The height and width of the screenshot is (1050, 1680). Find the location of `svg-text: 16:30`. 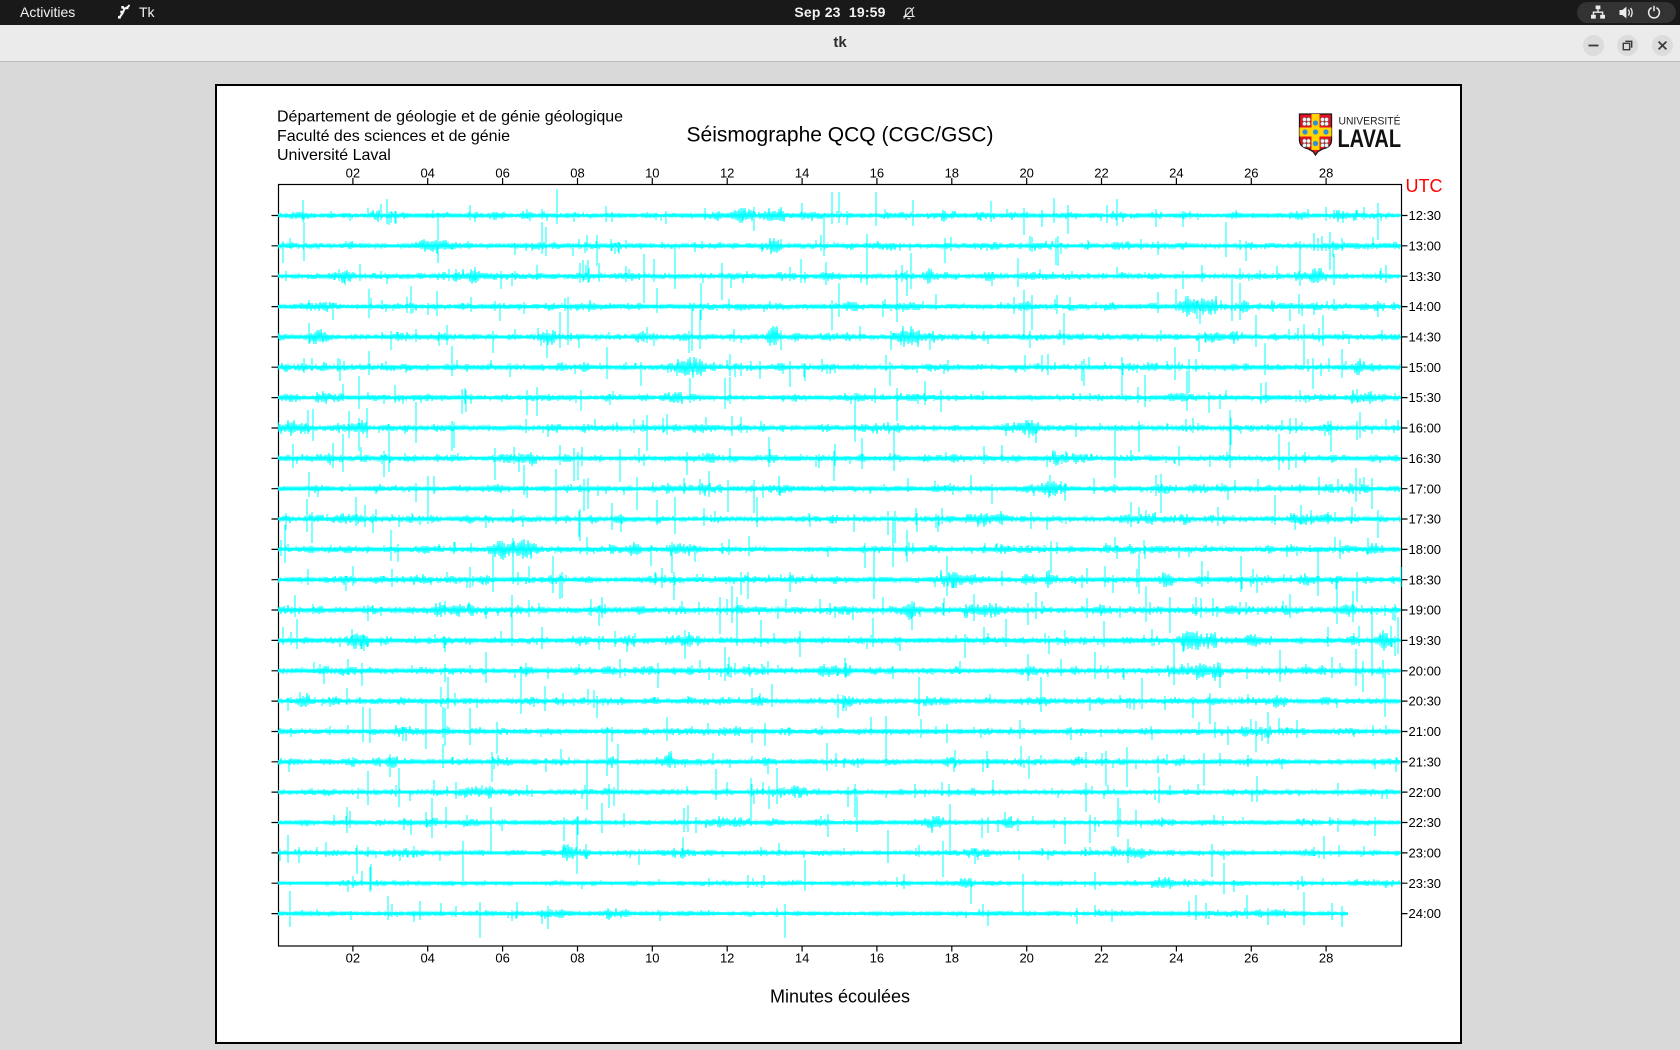

svg-text: 16:30 is located at coordinates (1425, 458).